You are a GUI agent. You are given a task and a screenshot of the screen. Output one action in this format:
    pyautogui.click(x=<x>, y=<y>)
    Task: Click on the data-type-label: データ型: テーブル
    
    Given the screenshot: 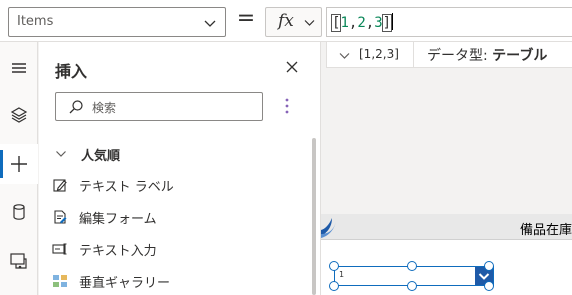 What is the action you would take?
    pyautogui.click(x=487, y=55)
    